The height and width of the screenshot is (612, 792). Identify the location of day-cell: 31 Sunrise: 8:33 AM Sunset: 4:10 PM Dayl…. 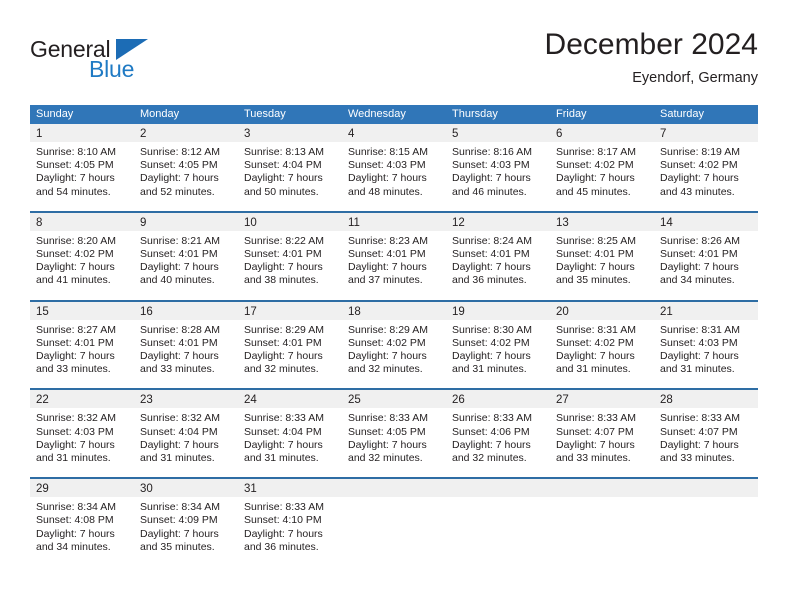
(290, 516).